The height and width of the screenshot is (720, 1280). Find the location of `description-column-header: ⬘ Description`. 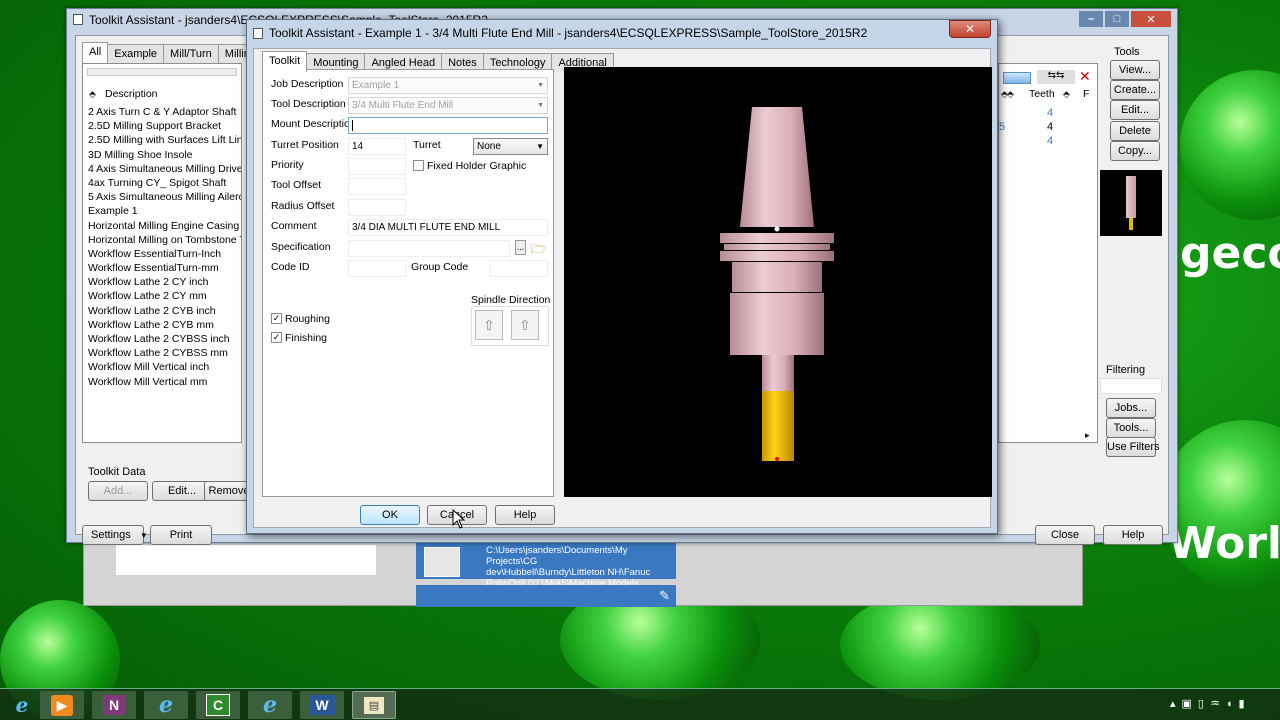

description-column-header: ⬘ Description is located at coordinates (162, 94).